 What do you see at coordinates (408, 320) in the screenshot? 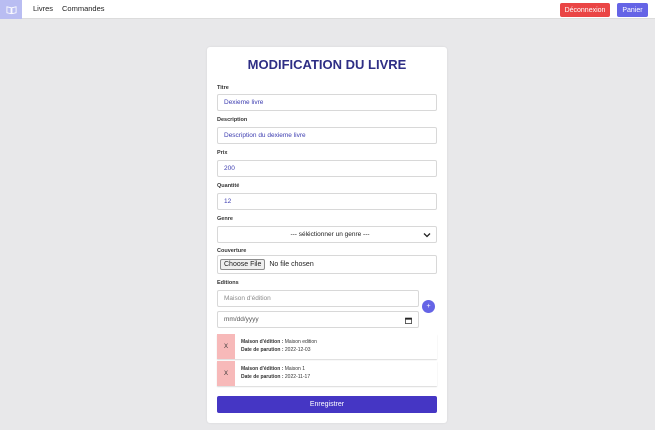
I see `calendar-icon` at bounding box center [408, 320].